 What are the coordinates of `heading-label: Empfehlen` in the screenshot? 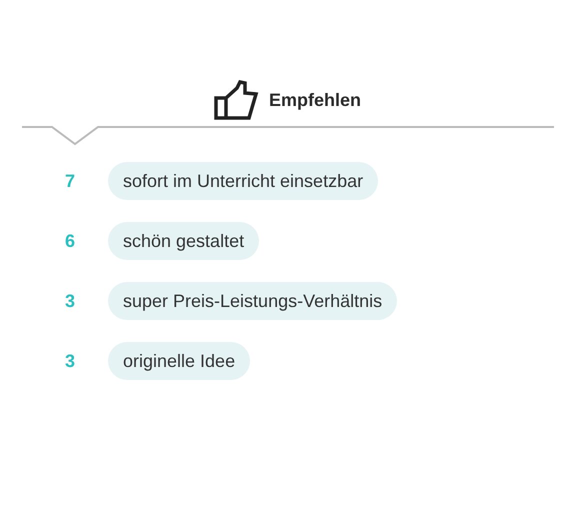 It's located at (314, 100).